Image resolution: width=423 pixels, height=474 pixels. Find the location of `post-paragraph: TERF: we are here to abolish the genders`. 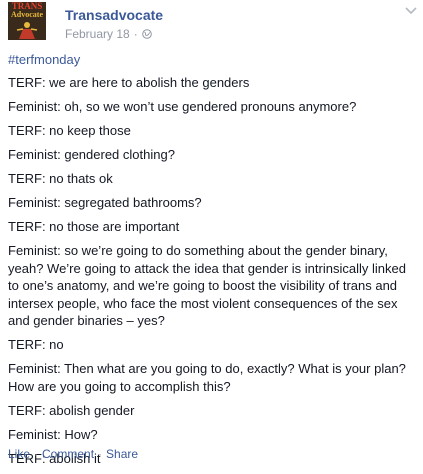

post-paragraph: TERF: we are here to abolish the genders is located at coordinates (129, 82).